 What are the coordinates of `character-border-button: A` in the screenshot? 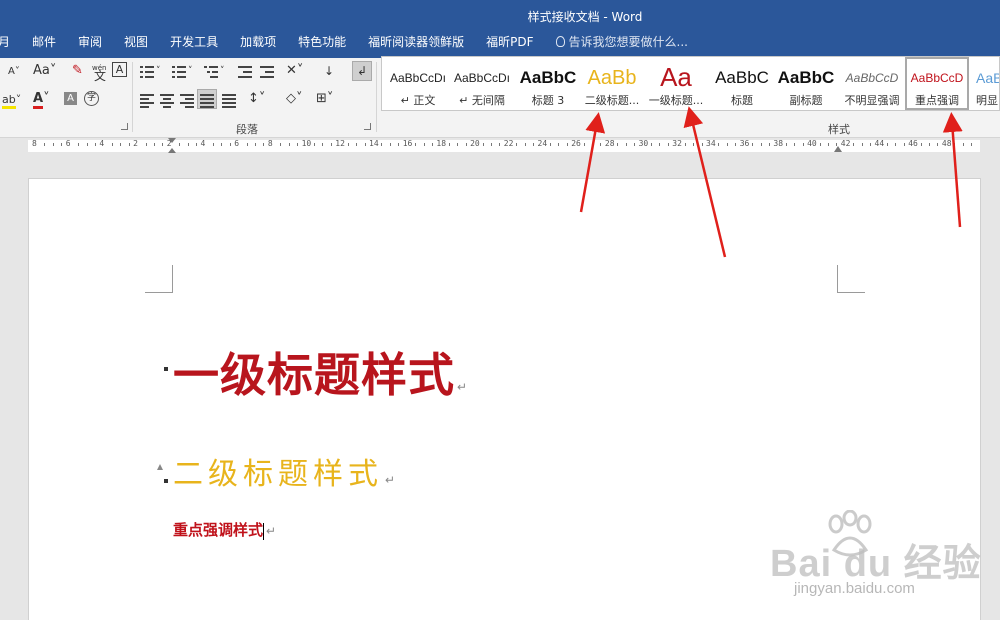 It's located at (119, 69).